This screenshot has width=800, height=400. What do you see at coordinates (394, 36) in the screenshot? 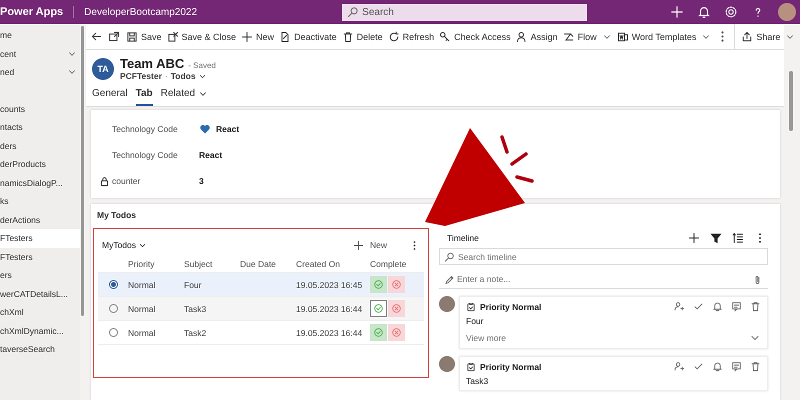
I see `refresh-icon` at bounding box center [394, 36].